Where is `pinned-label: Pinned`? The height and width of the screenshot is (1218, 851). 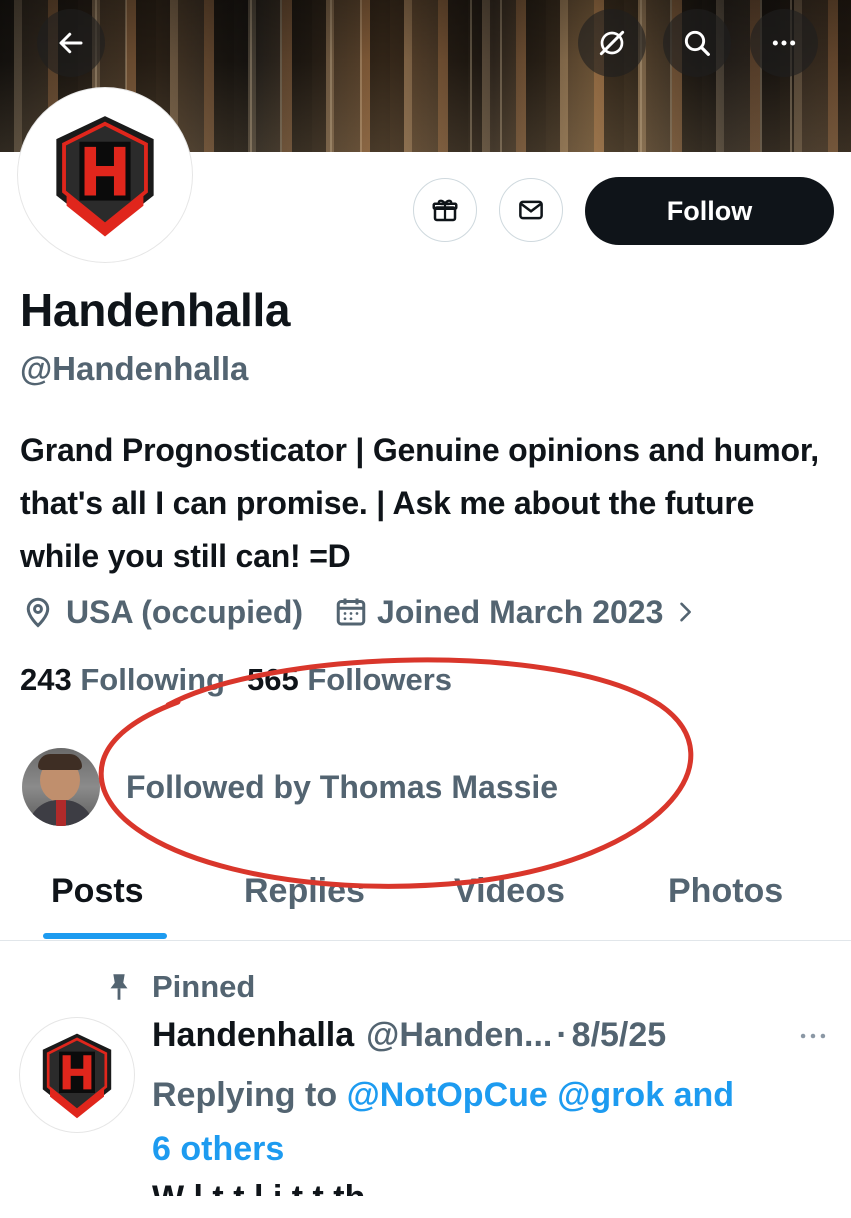 pinned-label: Pinned is located at coordinates (204, 986).